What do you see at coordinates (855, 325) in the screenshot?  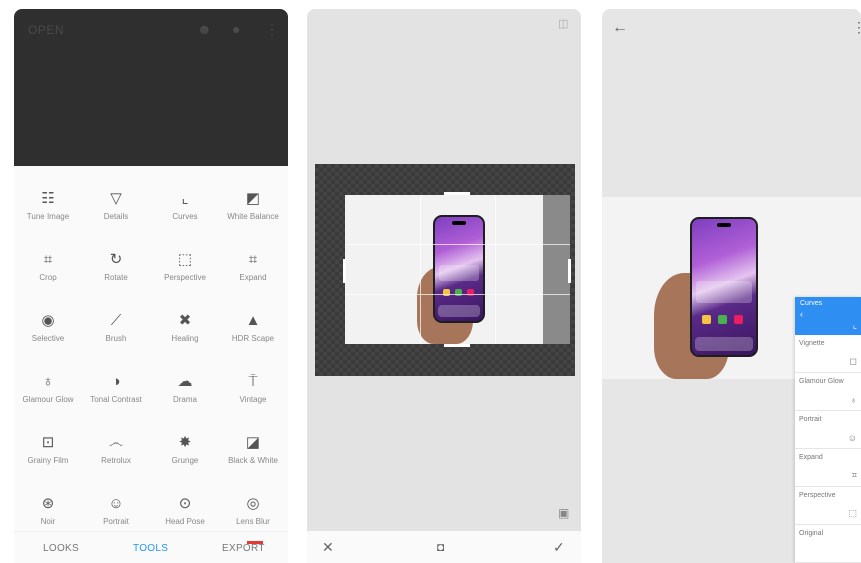 I see `curves-icon: ⌞` at bounding box center [855, 325].